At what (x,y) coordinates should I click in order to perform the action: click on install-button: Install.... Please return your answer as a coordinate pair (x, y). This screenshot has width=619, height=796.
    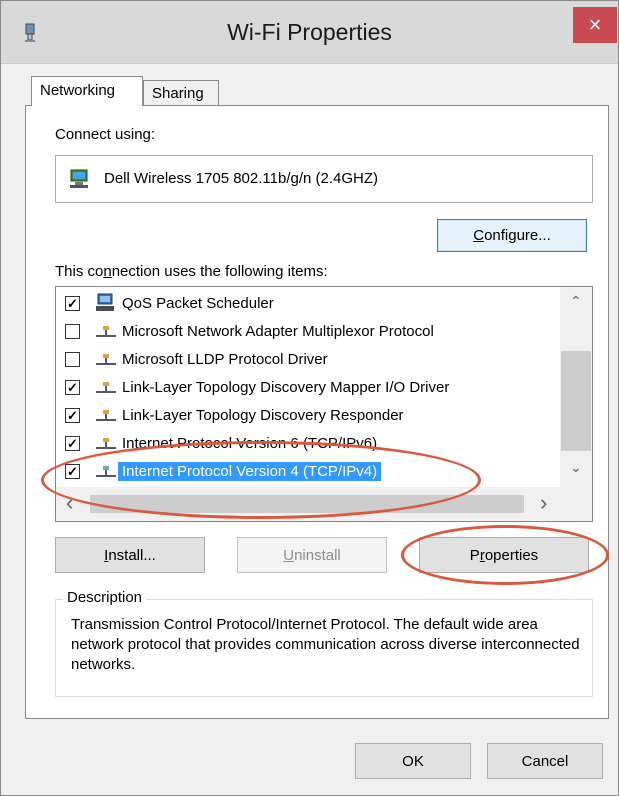
    Looking at the image, I should click on (130, 555).